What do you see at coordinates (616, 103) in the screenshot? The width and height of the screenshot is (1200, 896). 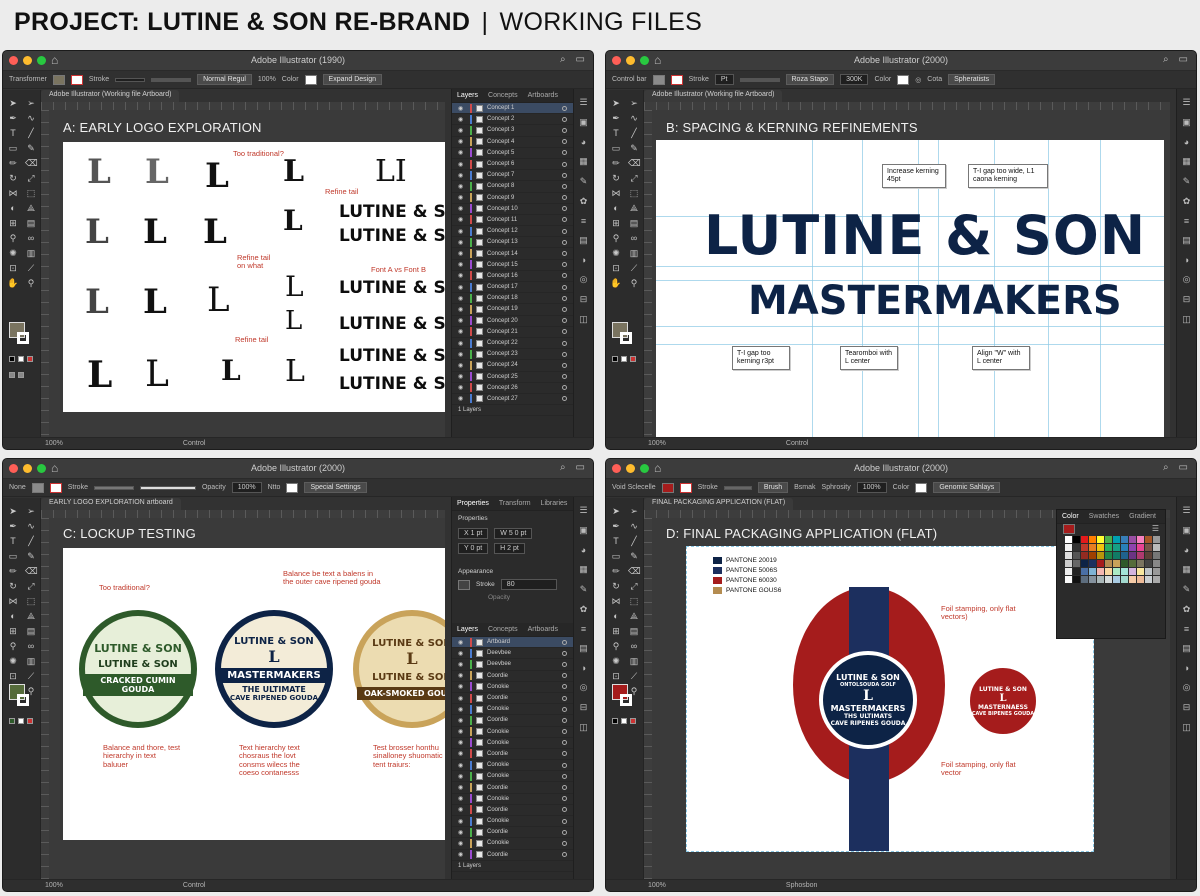 I see `selection-tool-icon: ➤` at bounding box center [616, 103].